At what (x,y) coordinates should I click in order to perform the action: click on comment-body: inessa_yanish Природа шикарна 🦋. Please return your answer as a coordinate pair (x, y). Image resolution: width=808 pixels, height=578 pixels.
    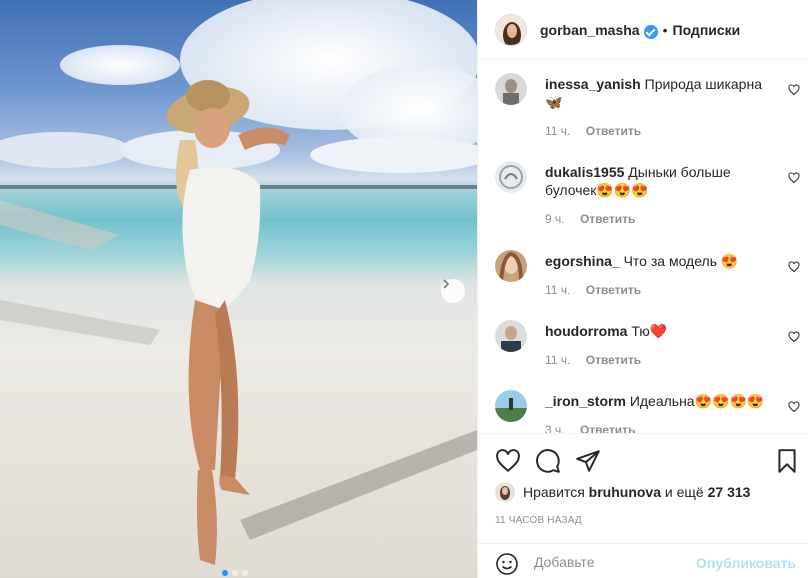
    Looking at the image, I should click on (656, 93).